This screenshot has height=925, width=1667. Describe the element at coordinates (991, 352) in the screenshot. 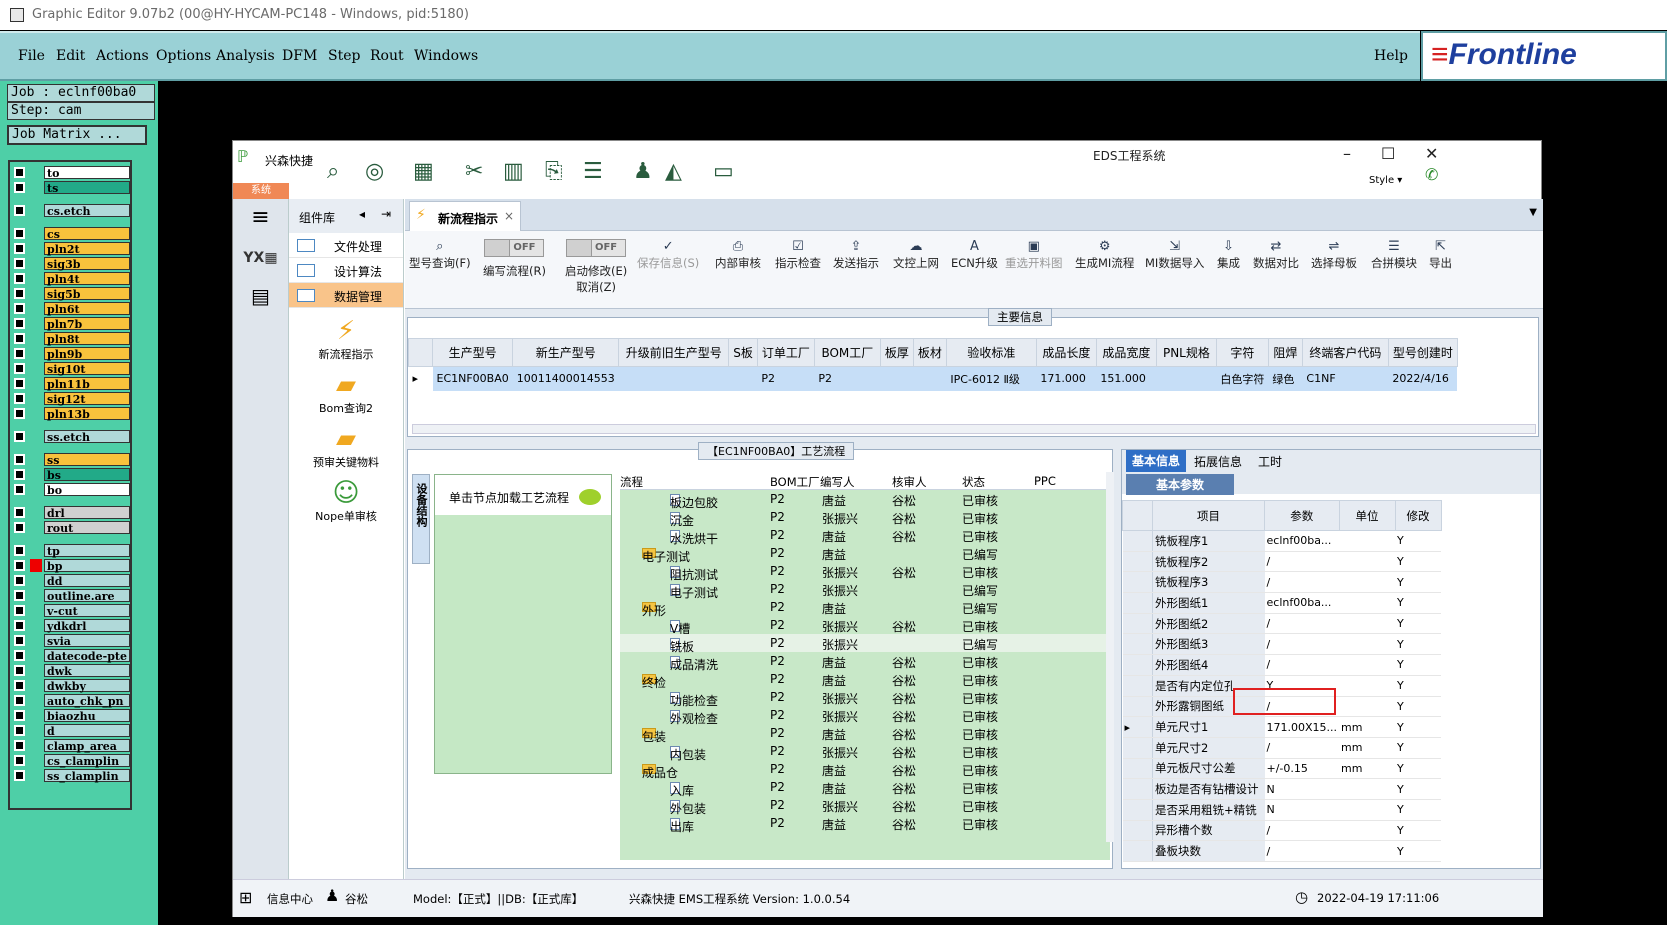

I see `column-header: 验收标准` at that location.